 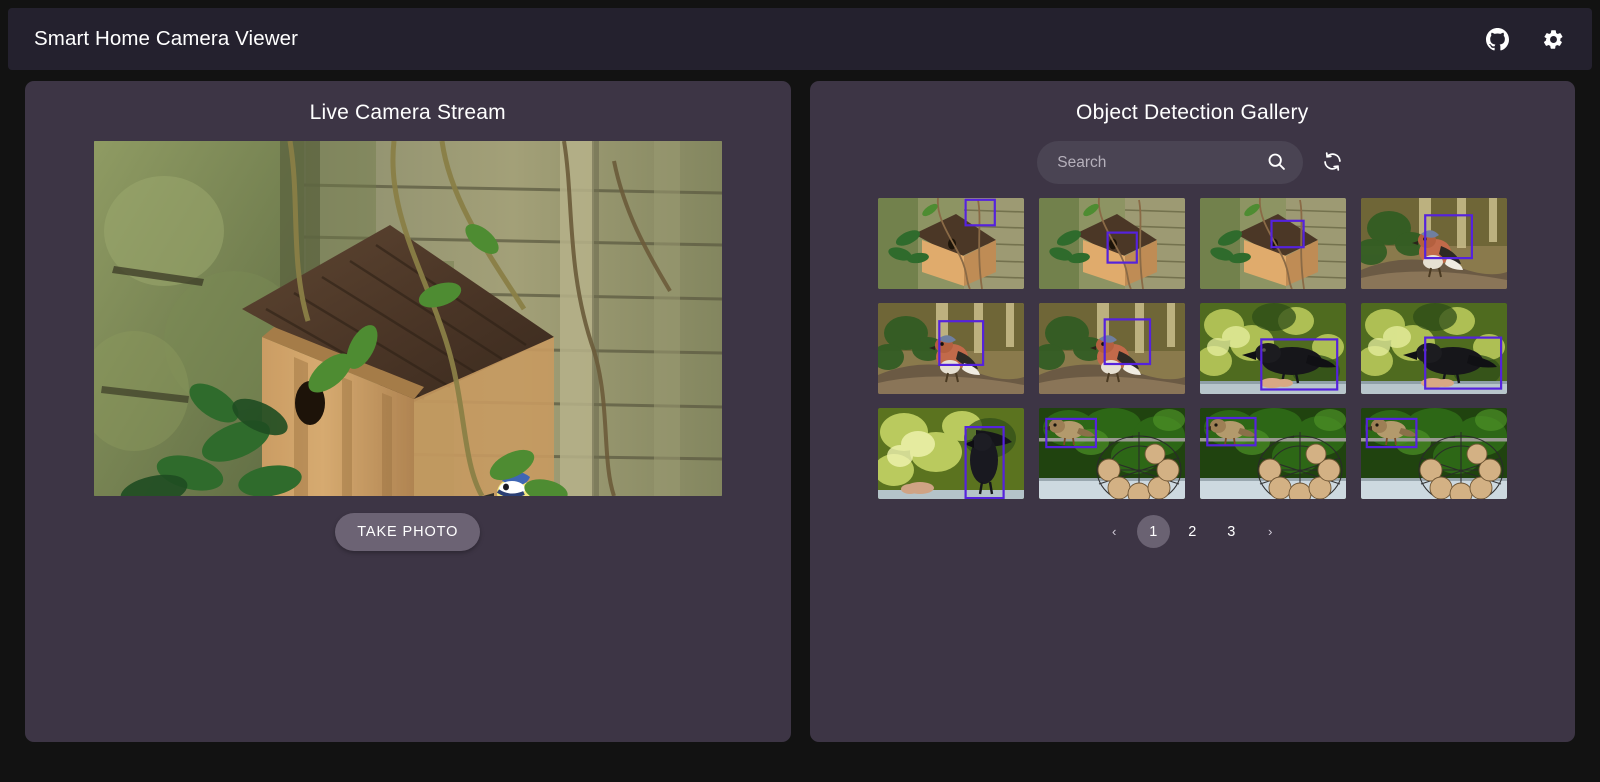 What do you see at coordinates (1270, 531) in the screenshot?
I see `pagination-next: ›` at bounding box center [1270, 531].